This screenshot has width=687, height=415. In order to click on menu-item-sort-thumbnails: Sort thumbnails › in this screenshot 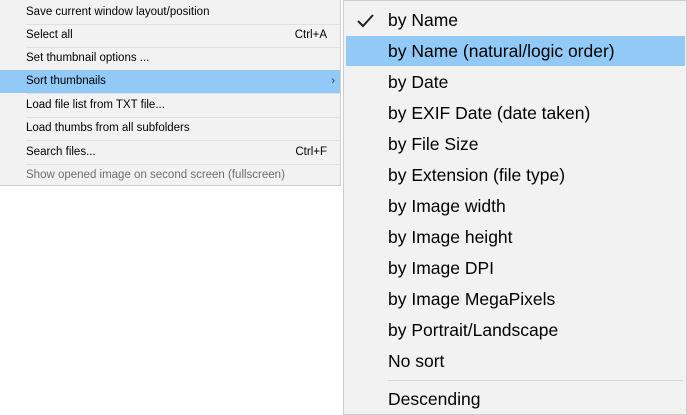, I will do `click(170, 81)`.